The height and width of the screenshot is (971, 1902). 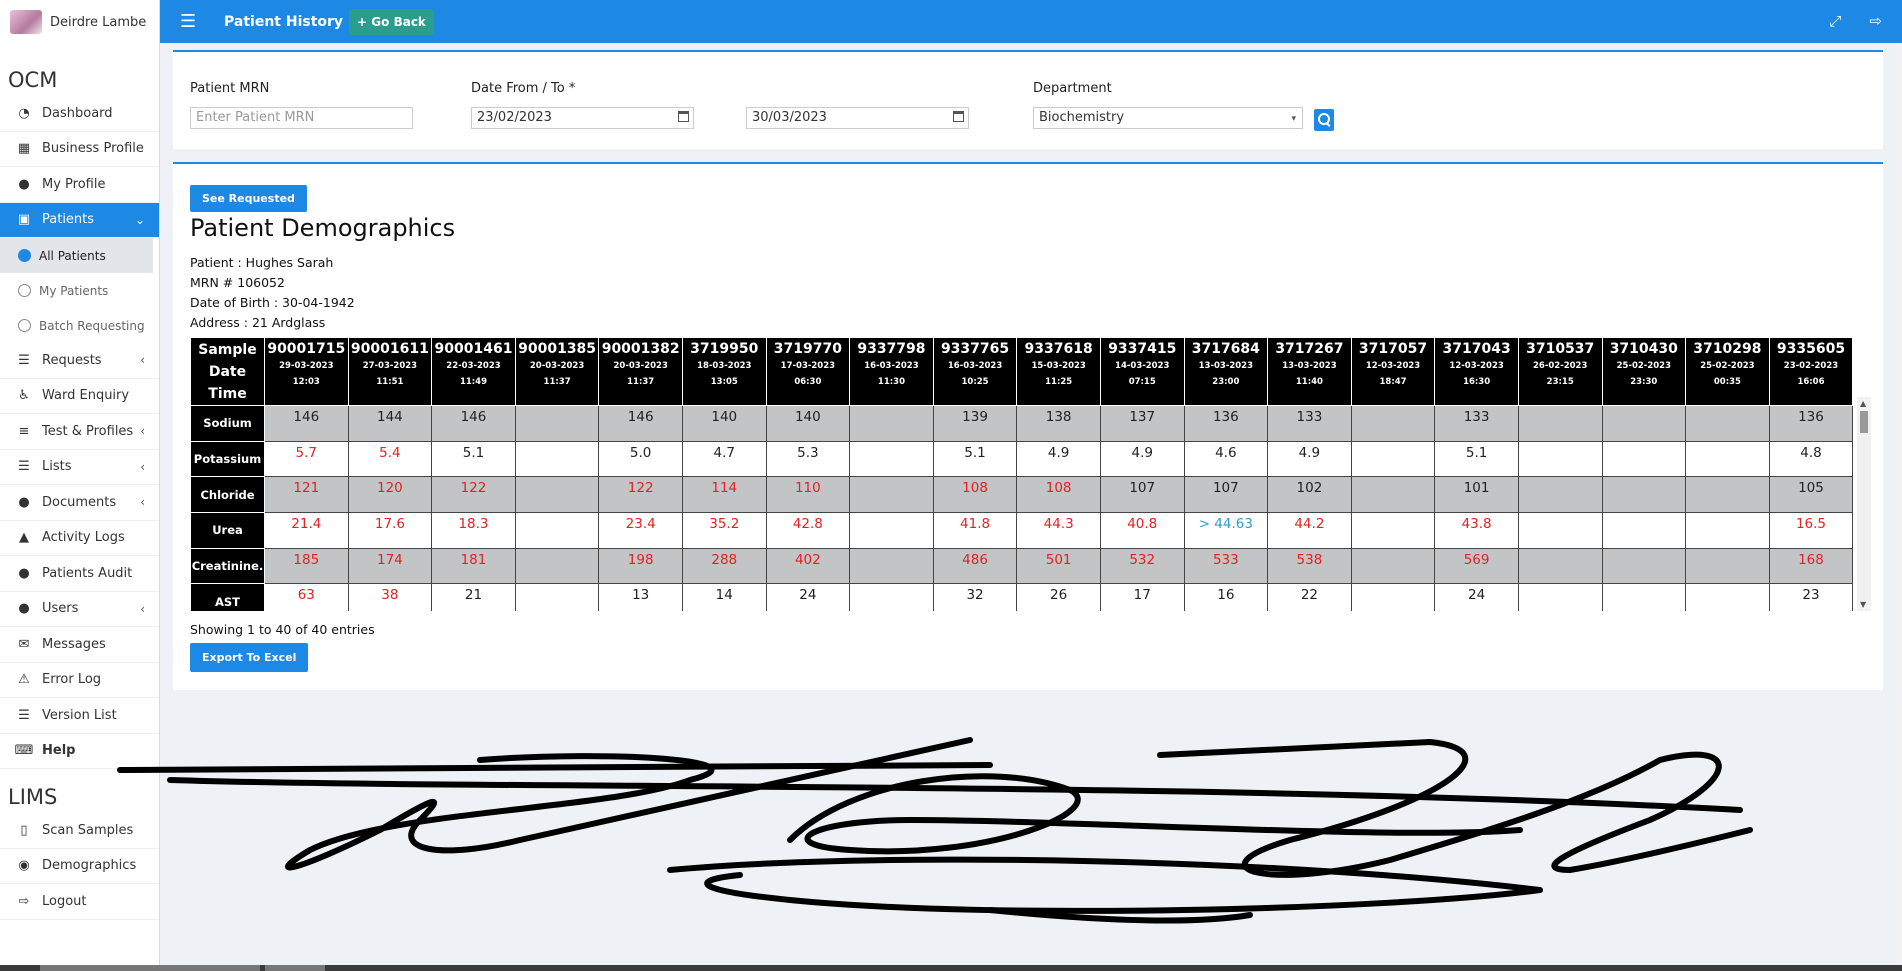 What do you see at coordinates (79, 503) in the screenshot?
I see `sidebar-item-documents: ● Documents ‹` at bounding box center [79, 503].